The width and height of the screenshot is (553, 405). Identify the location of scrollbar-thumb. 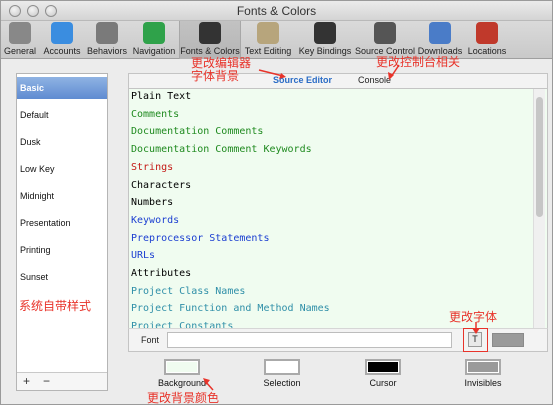
(539, 157).